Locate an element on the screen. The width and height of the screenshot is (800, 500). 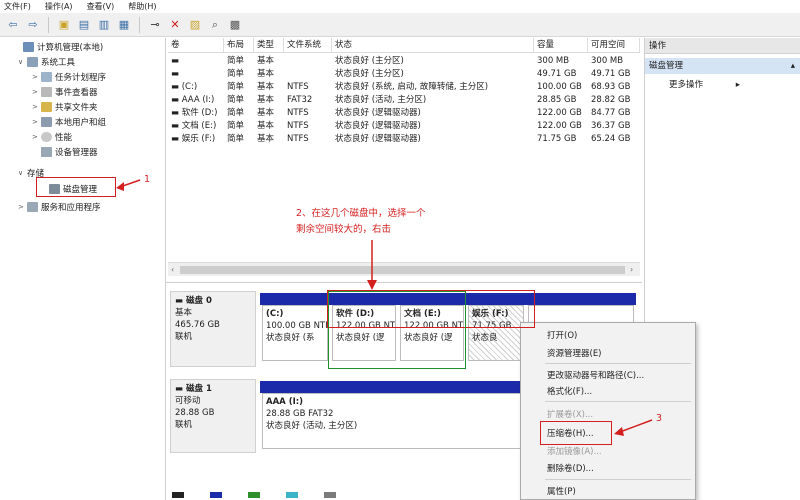
partition-name: (C:) is located at coordinates (275, 314).